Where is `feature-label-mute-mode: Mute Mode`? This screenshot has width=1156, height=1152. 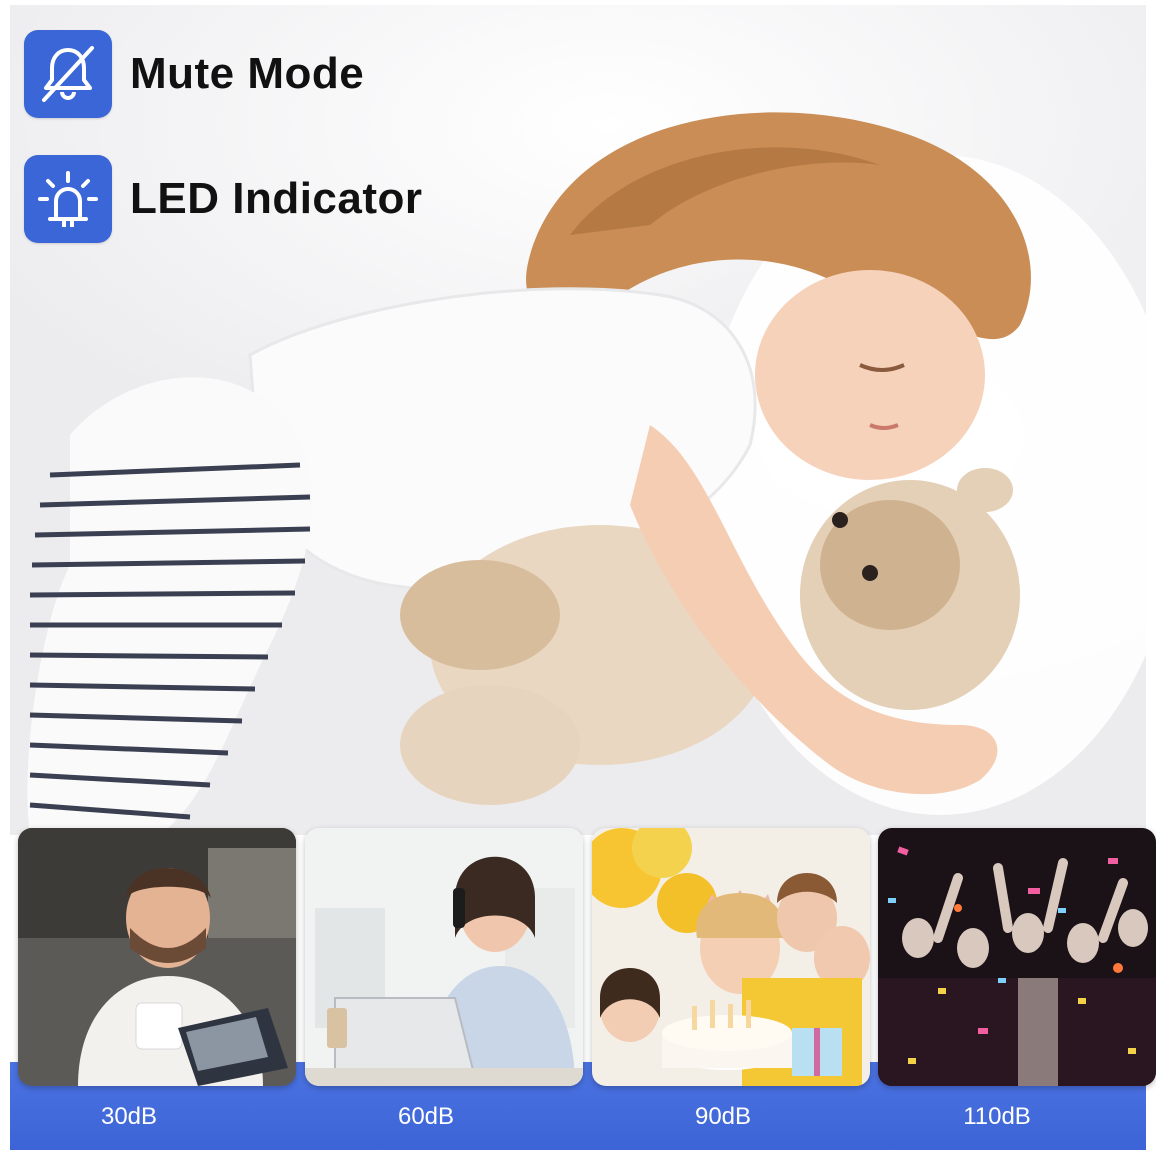 feature-label-mute-mode: Mute Mode is located at coordinates (247, 73).